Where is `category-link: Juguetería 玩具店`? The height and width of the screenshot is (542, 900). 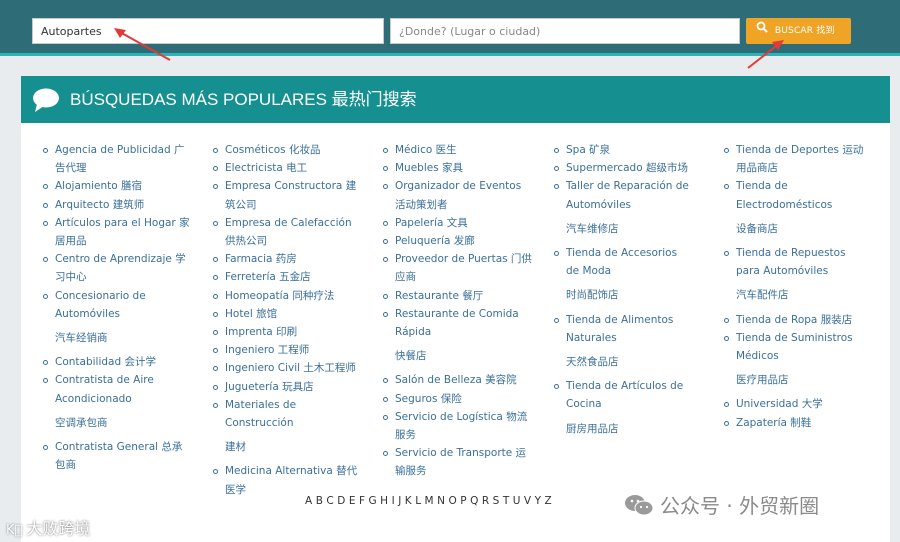
category-link: Juguetería 玩具店 is located at coordinates (286, 387).